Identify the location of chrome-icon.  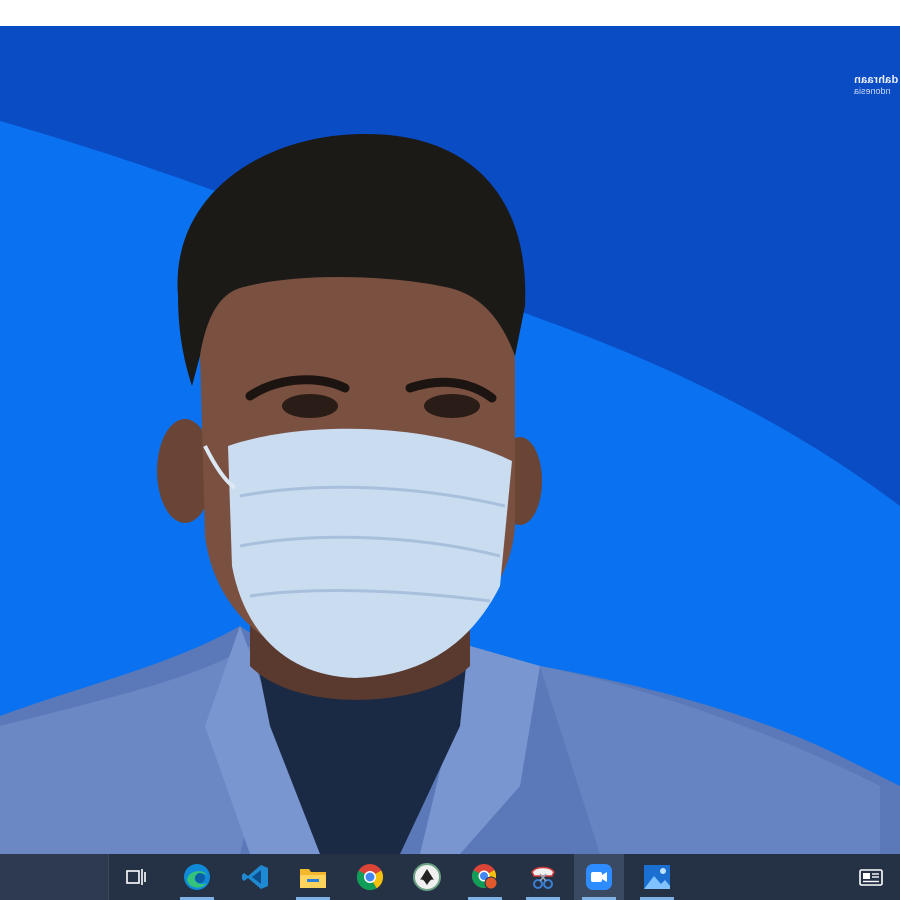
(370, 877).